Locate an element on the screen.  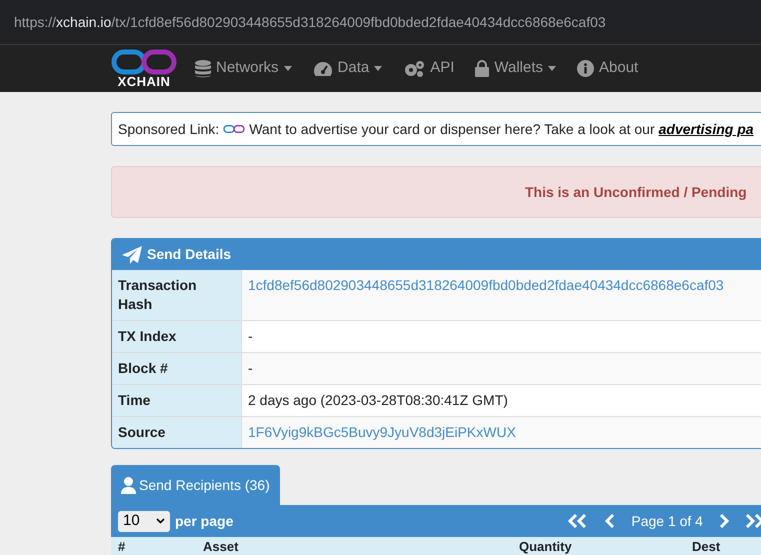
gears-icon is located at coordinates (414, 69).